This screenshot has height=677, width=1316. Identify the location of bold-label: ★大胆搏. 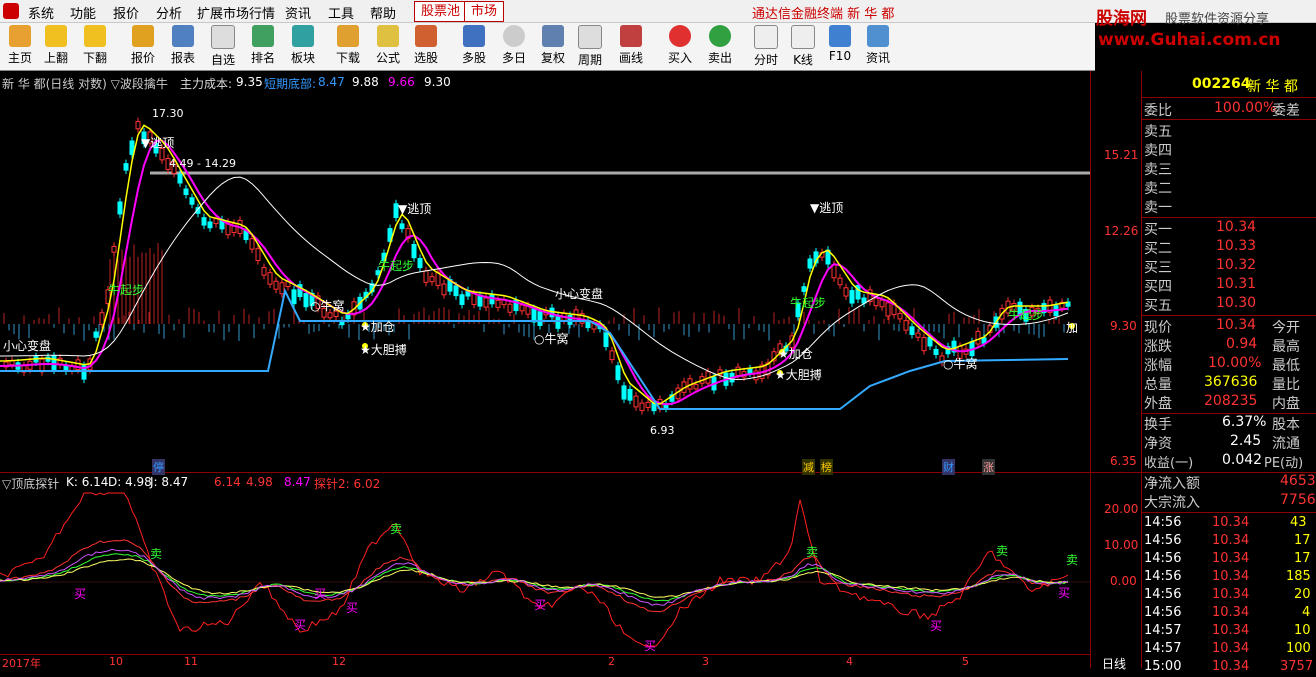
(383, 350).